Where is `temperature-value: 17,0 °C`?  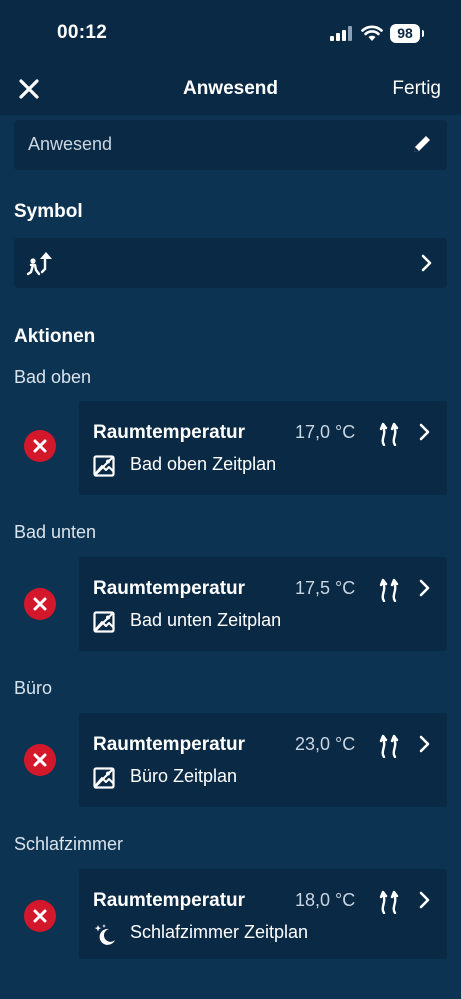
temperature-value: 17,0 °C is located at coordinates (325, 432).